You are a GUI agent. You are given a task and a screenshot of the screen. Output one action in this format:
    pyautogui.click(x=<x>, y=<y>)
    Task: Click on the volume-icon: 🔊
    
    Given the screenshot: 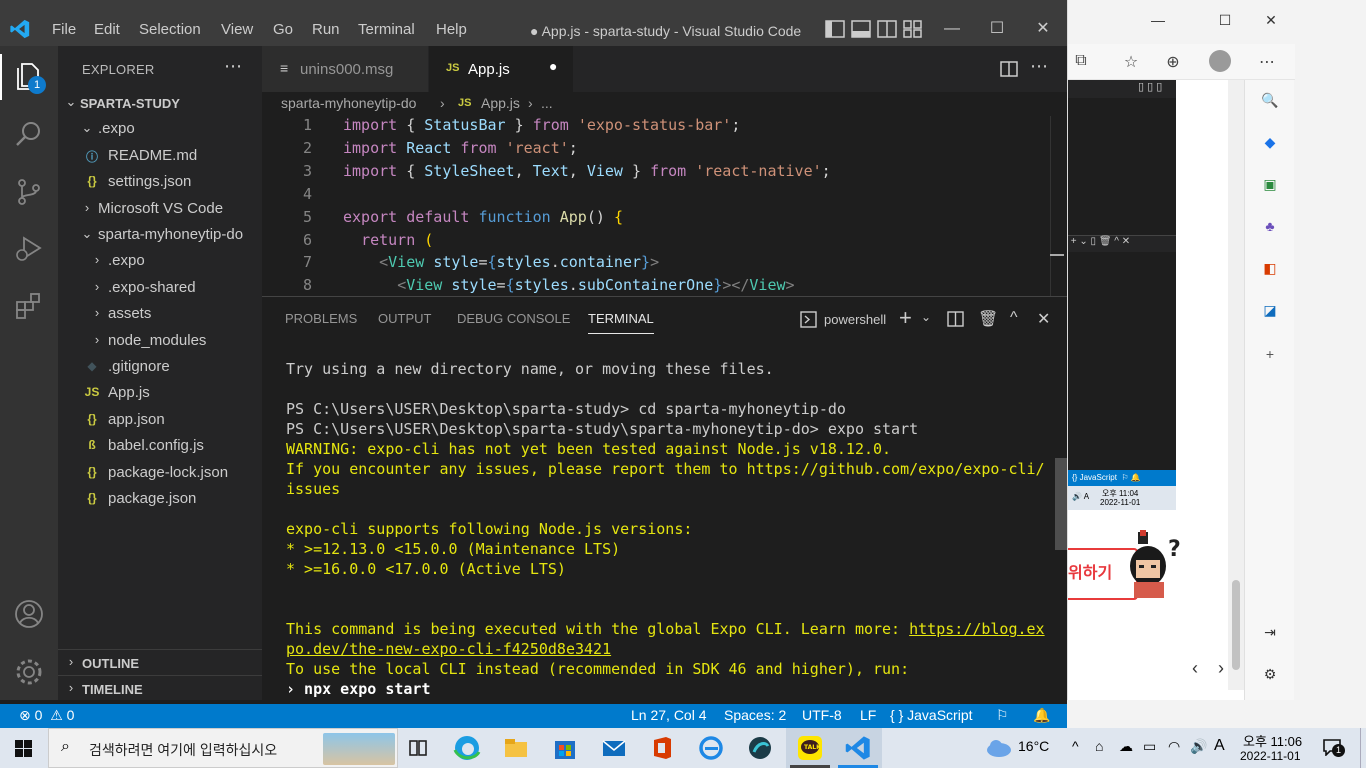 What is the action you would take?
    pyautogui.click(x=1198, y=746)
    